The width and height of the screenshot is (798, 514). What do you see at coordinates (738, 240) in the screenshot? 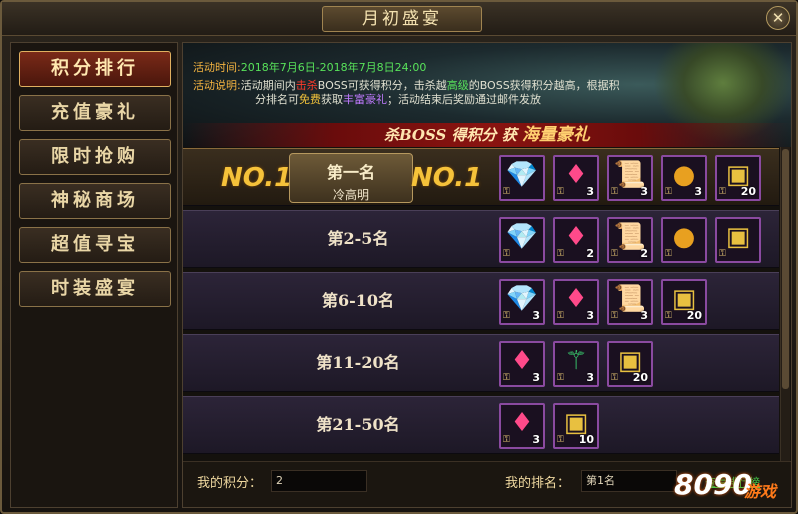
I see `reward-item: ▣ ⚿` at bounding box center [738, 240].